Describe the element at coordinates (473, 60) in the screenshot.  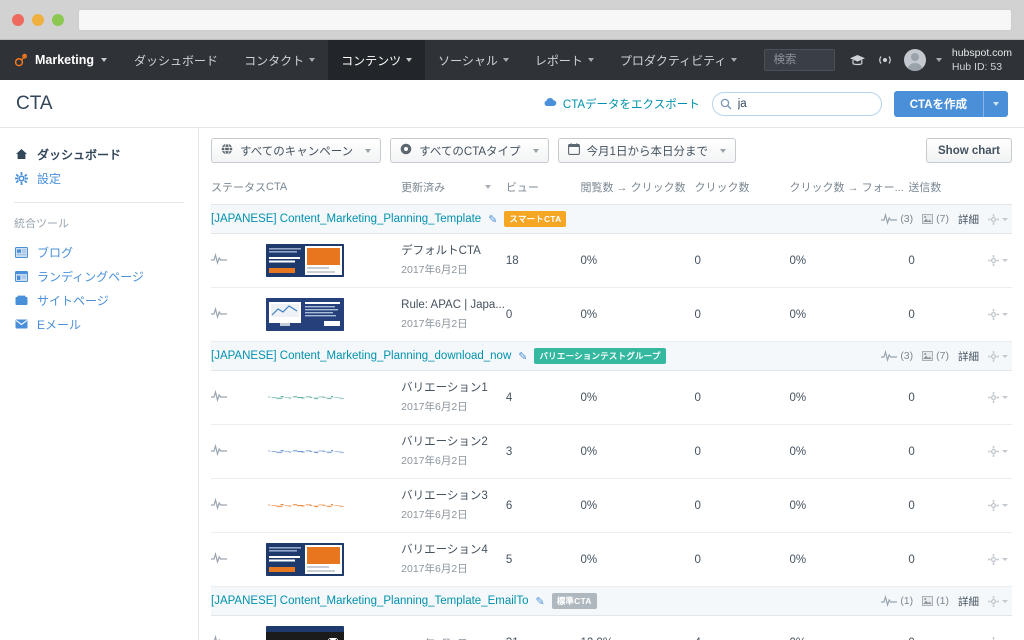
I see `nav-item-social: ソーシャル` at that location.